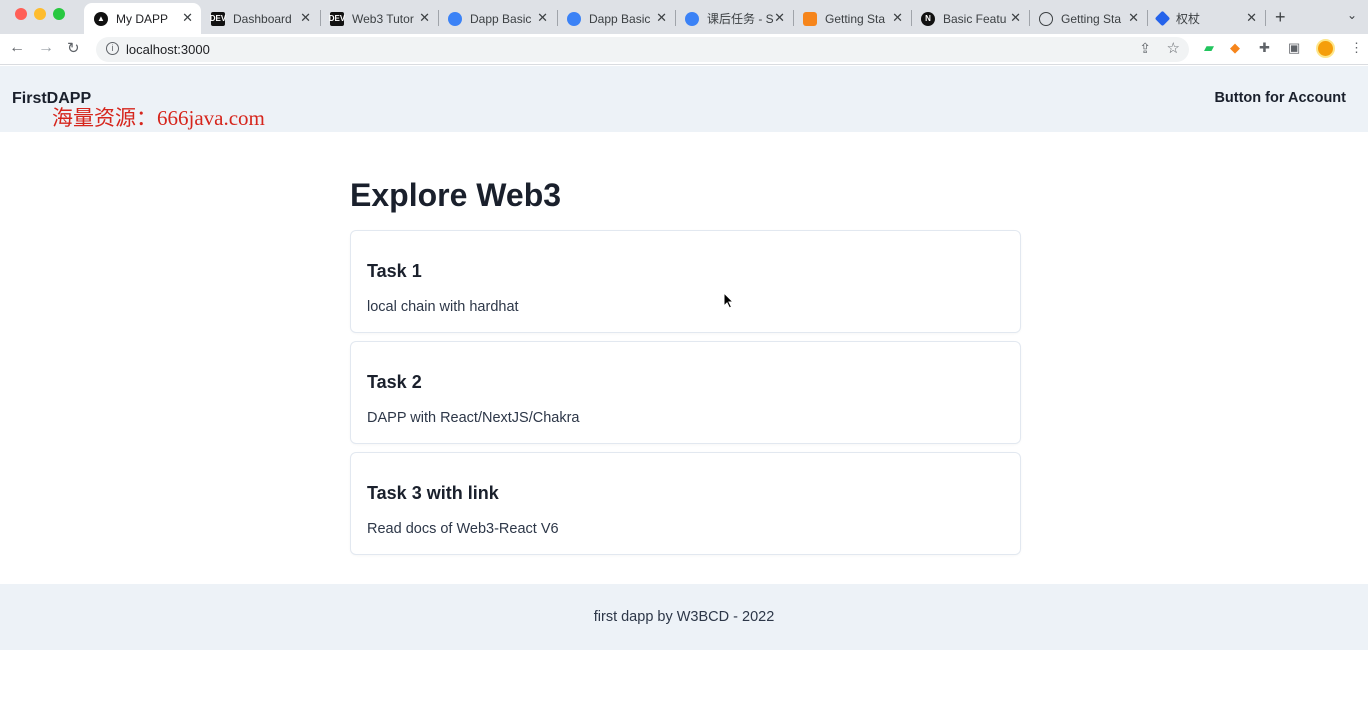 The image size is (1368, 727). What do you see at coordinates (1145, 48) in the screenshot?
I see `share-icon: ⇪` at bounding box center [1145, 48].